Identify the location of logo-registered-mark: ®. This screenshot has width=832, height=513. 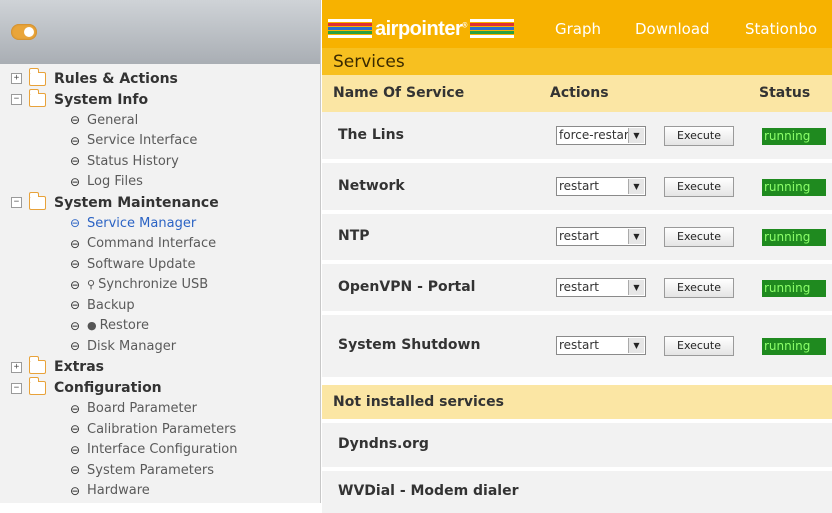
(464, 25).